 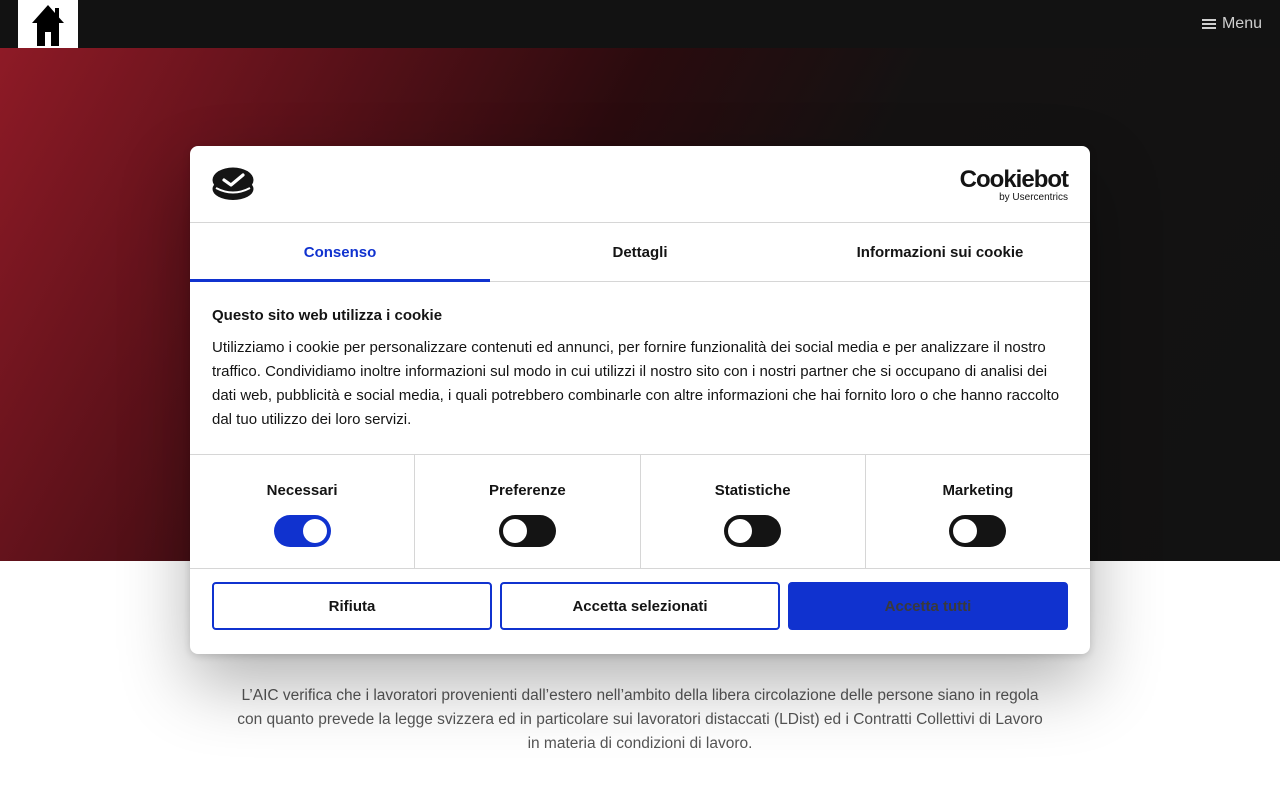 What do you see at coordinates (640, 184) in the screenshot?
I see `dialog-header: Cookiebot by Usercentrics` at bounding box center [640, 184].